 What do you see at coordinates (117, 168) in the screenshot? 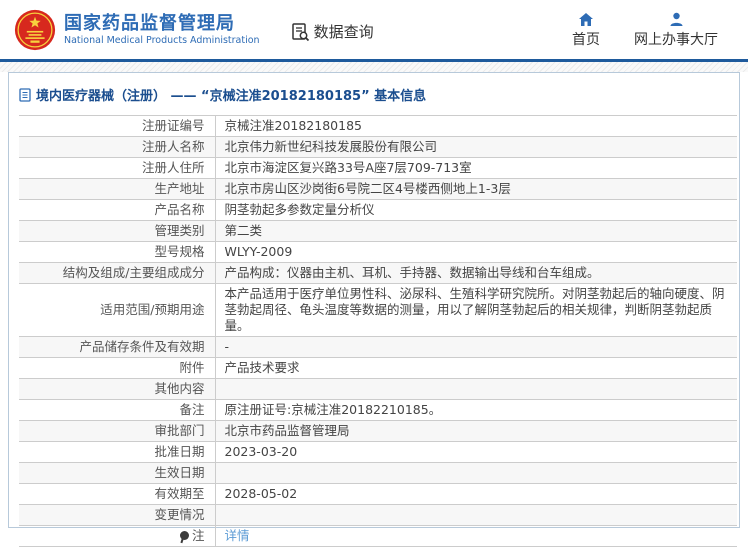
I see `row-label: 注册人住所` at bounding box center [117, 168].